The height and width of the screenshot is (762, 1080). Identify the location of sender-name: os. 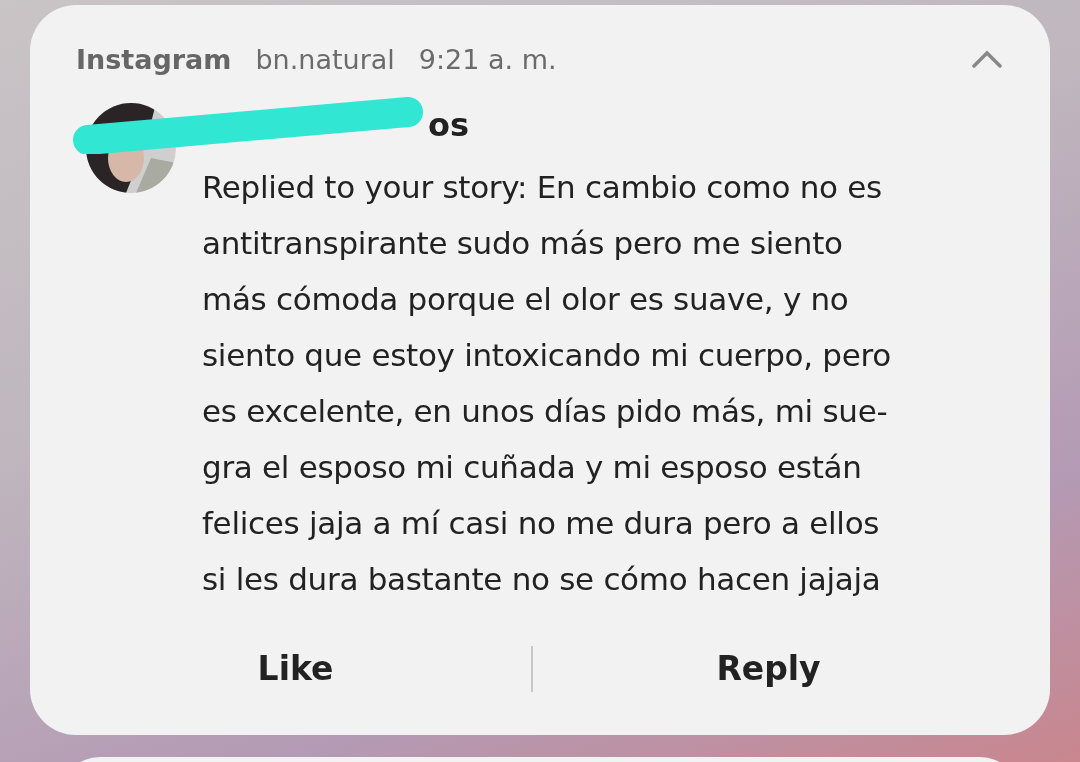
(449, 125).